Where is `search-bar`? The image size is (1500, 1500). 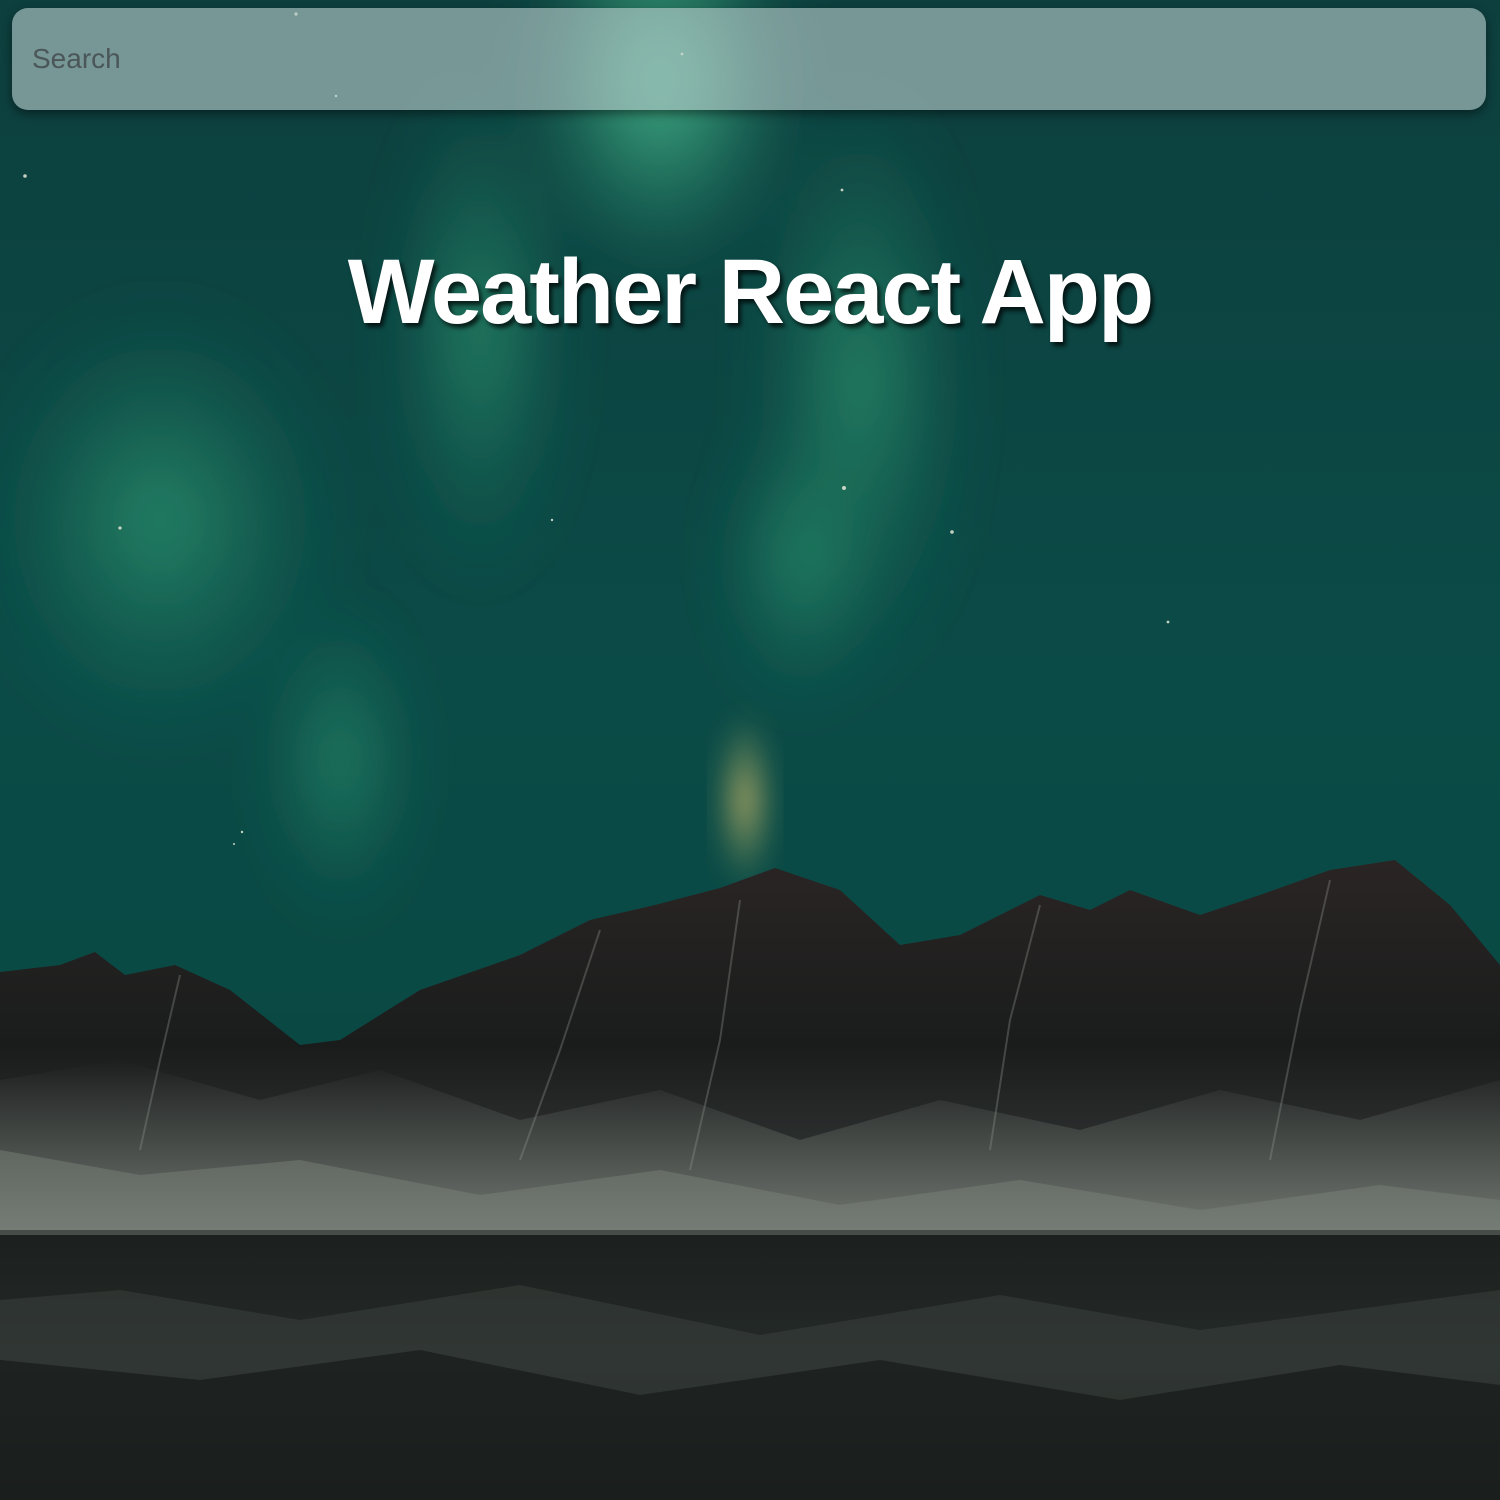 search-bar is located at coordinates (749, 59).